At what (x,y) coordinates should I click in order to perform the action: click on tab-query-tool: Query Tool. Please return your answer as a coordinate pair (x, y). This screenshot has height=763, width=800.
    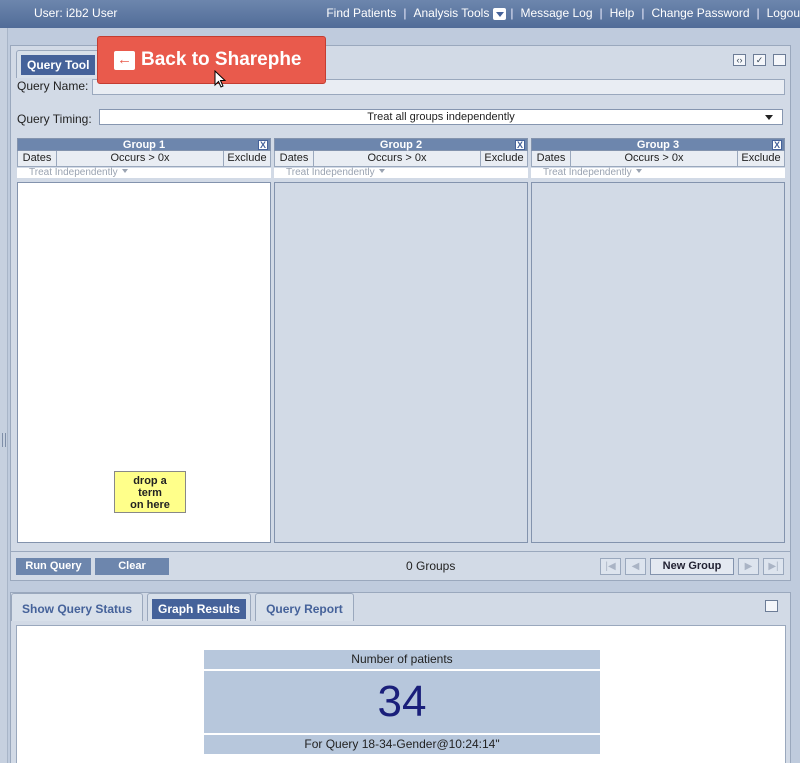
    Looking at the image, I should click on (58, 64).